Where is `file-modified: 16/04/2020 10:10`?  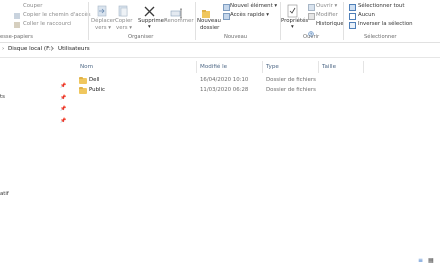
file-modified: 16/04/2020 10:10 is located at coordinates (224, 80).